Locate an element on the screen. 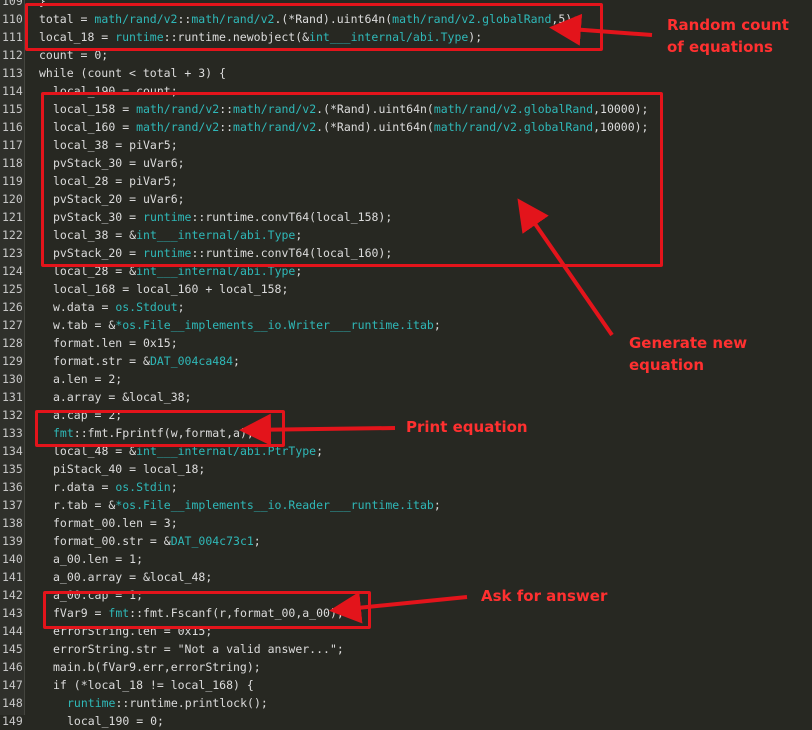 This screenshot has width=812, height=730. arrow-print-equation is located at coordinates (317, 429).